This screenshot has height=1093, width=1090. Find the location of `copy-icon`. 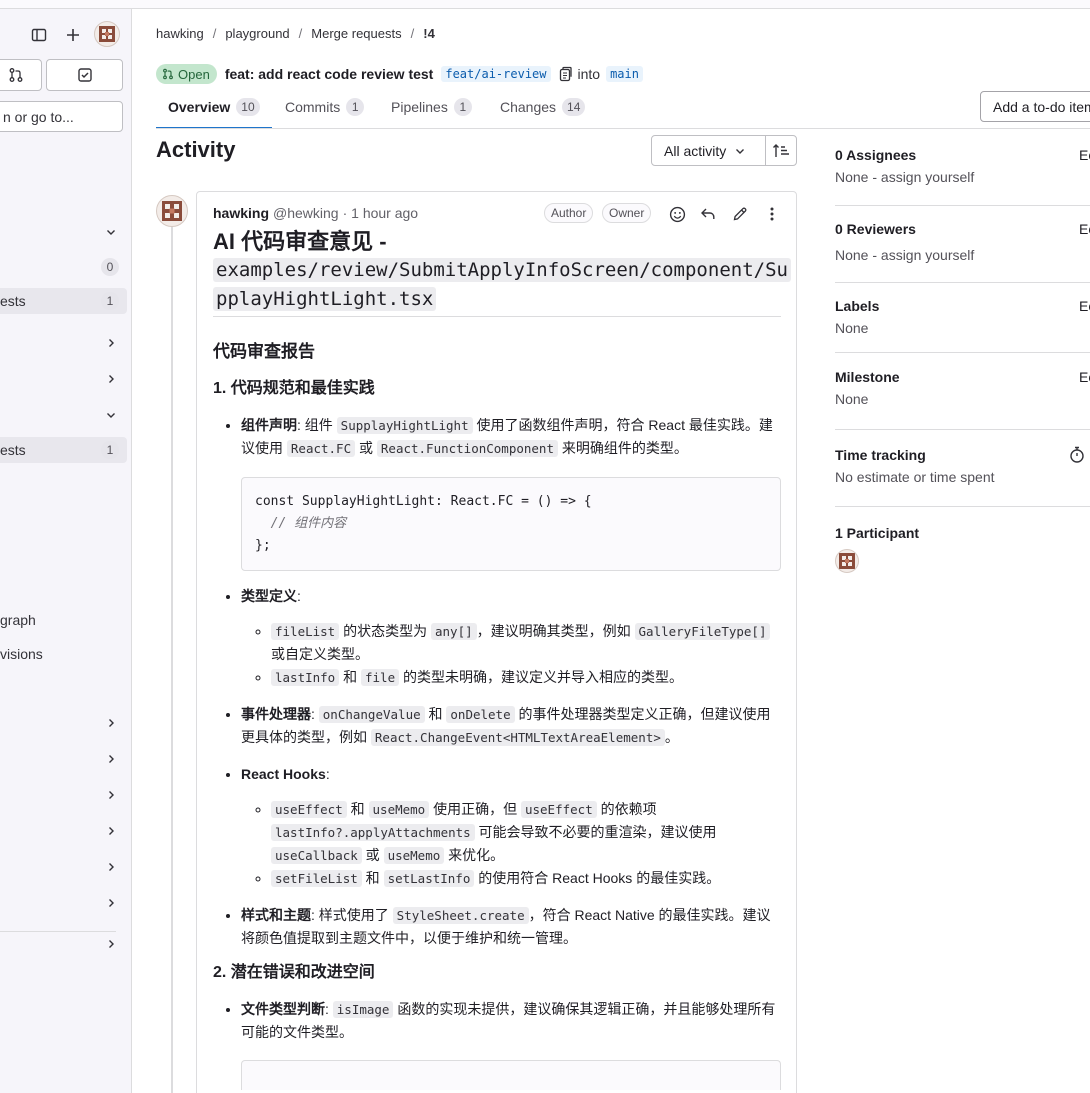

copy-icon is located at coordinates (566, 74).